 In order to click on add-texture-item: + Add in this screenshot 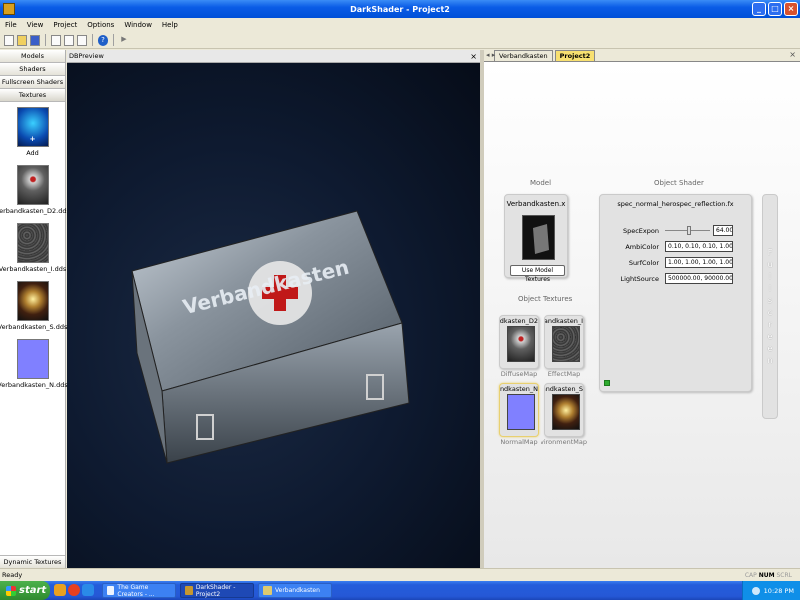, I will do `click(32, 133)`.